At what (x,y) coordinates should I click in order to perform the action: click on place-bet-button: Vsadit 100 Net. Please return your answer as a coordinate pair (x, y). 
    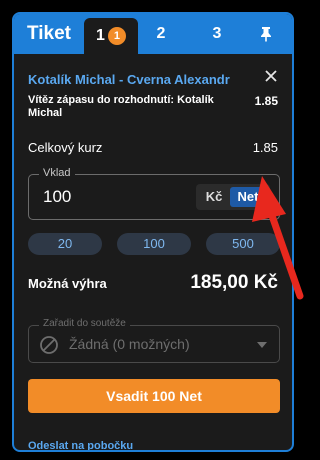
    Looking at the image, I should click on (154, 396).